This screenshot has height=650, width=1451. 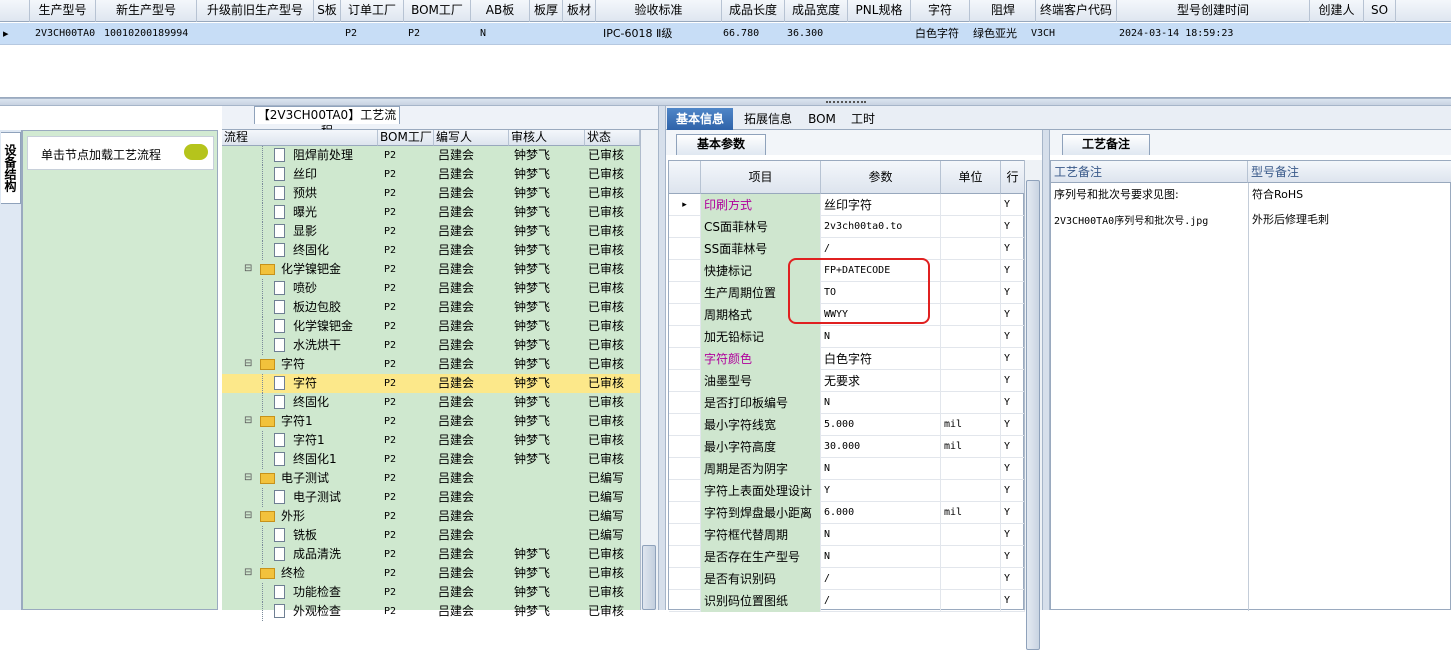 I want to click on tab-equipment-structure: 设备结构, so click(x=11, y=168).